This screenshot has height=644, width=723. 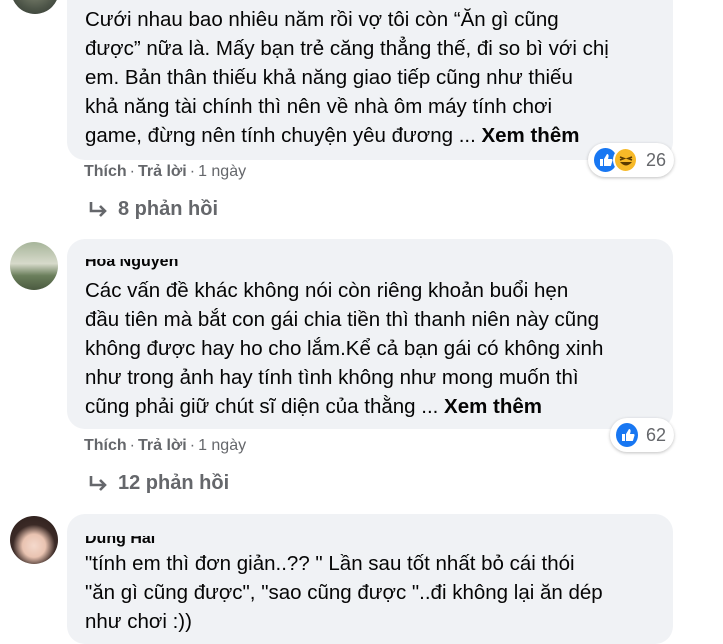 I want to click on reaction-summary: 26, so click(x=631, y=160).